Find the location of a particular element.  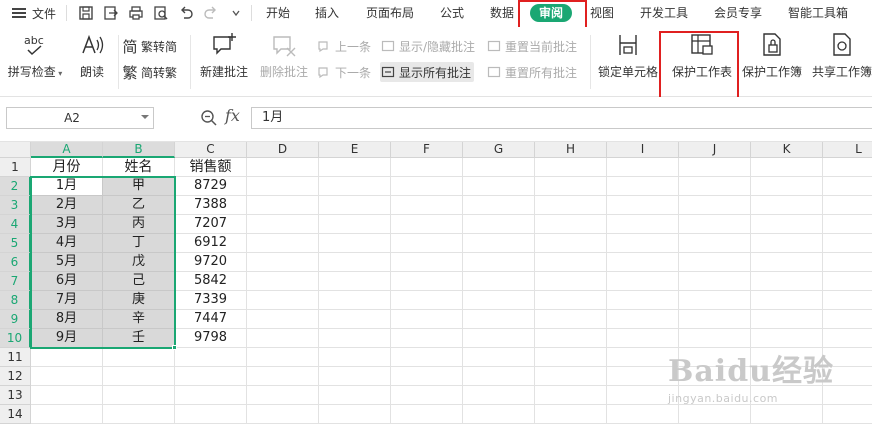

redo-icon is located at coordinates (211, 13).